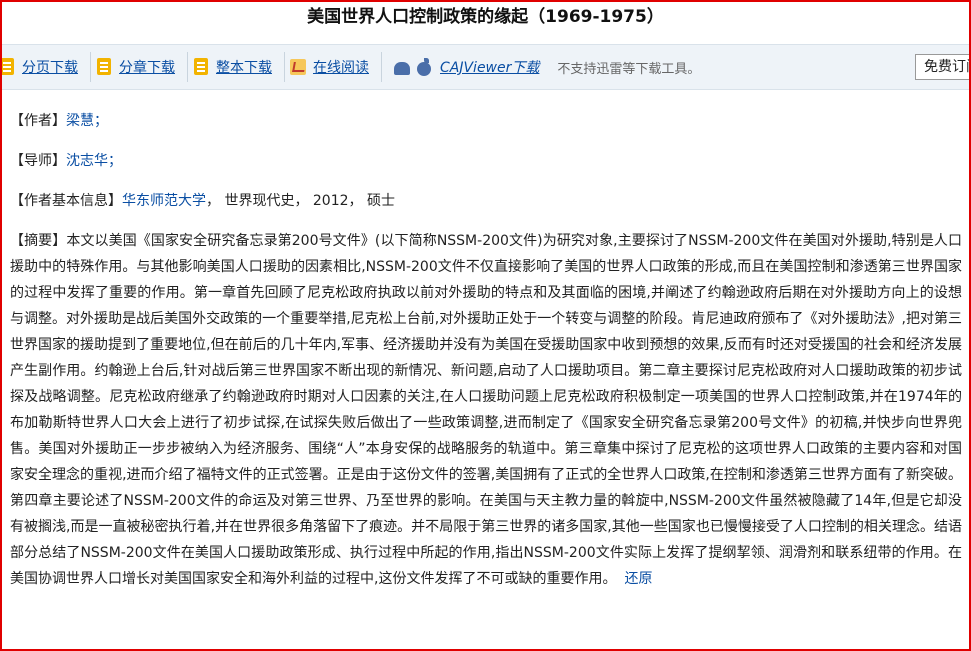 This screenshot has height=651, width=971. Describe the element at coordinates (300, 201) in the screenshot. I see `author-info-text: ， 世界现代史， 2012， 硕士` at that location.